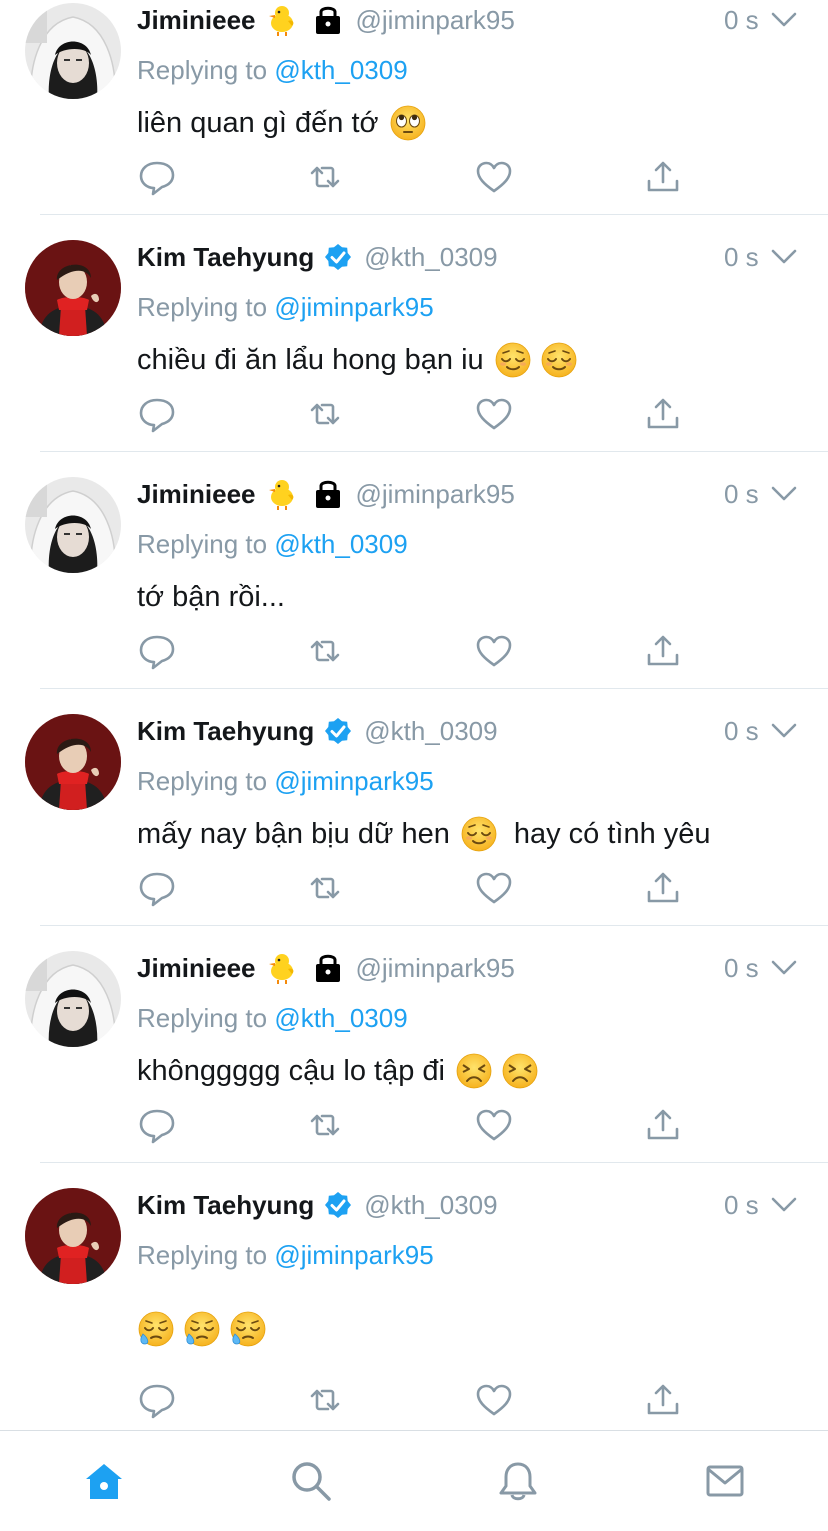  Describe the element at coordinates (408, 123) in the screenshot. I see `face-with-rolling-eyes-emoji` at that location.